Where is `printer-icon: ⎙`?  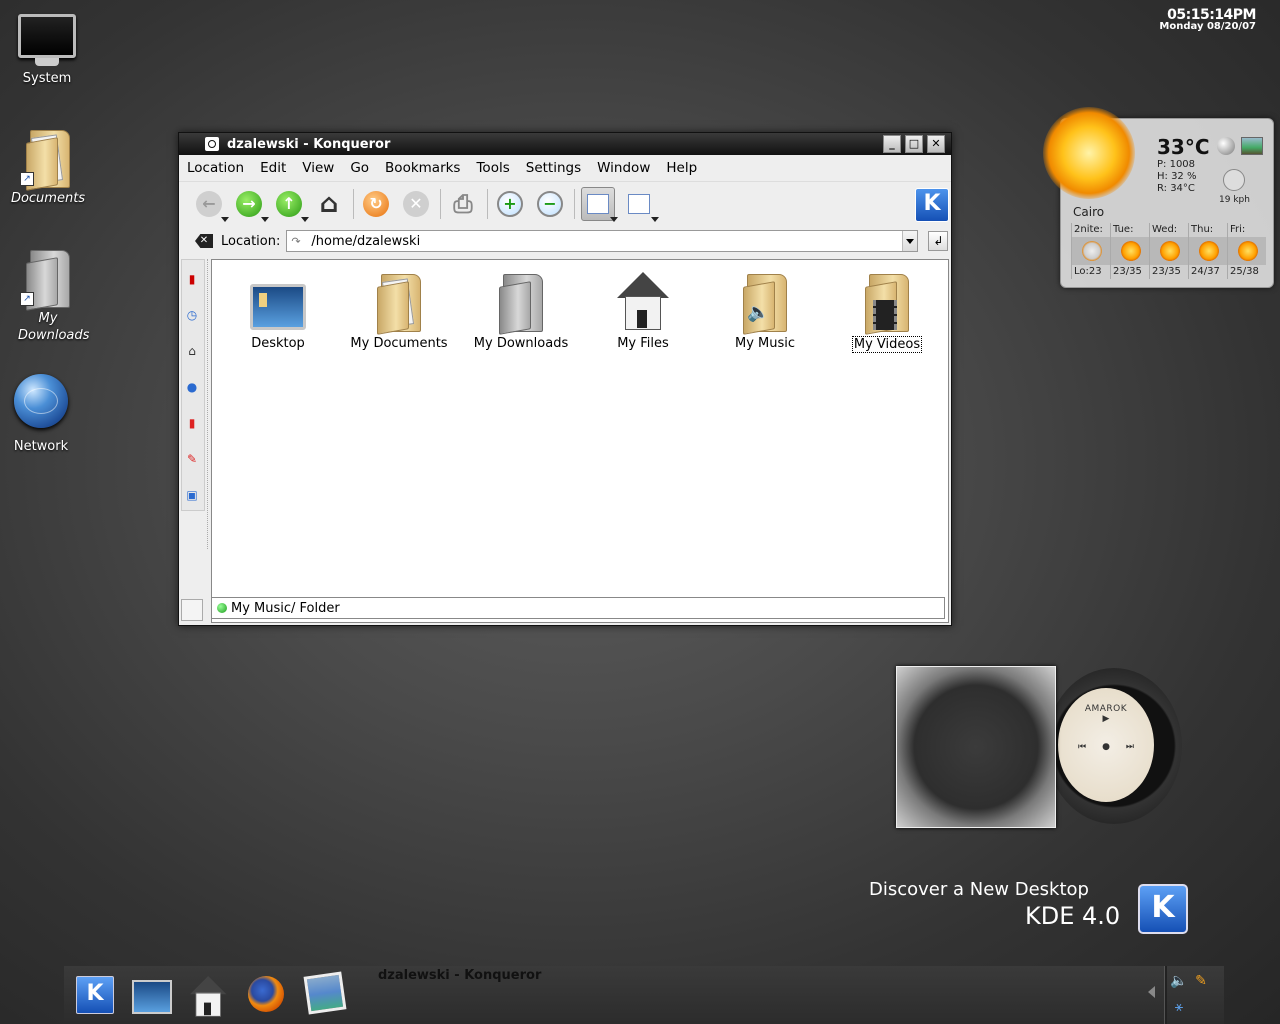 printer-icon: ⎙ is located at coordinates (463, 204).